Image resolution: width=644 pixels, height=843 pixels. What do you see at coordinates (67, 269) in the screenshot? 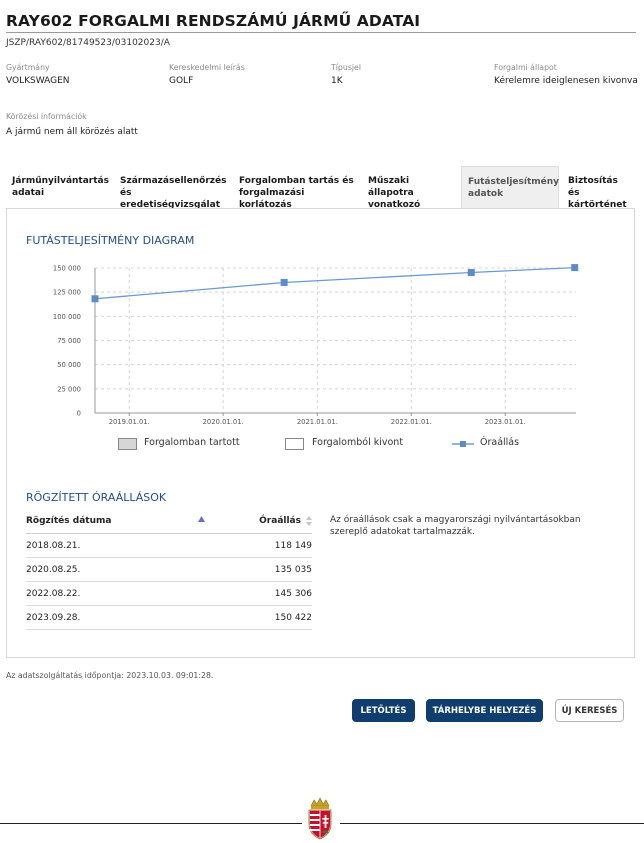
I see `y-tick-label: 150 000` at bounding box center [67, 269].